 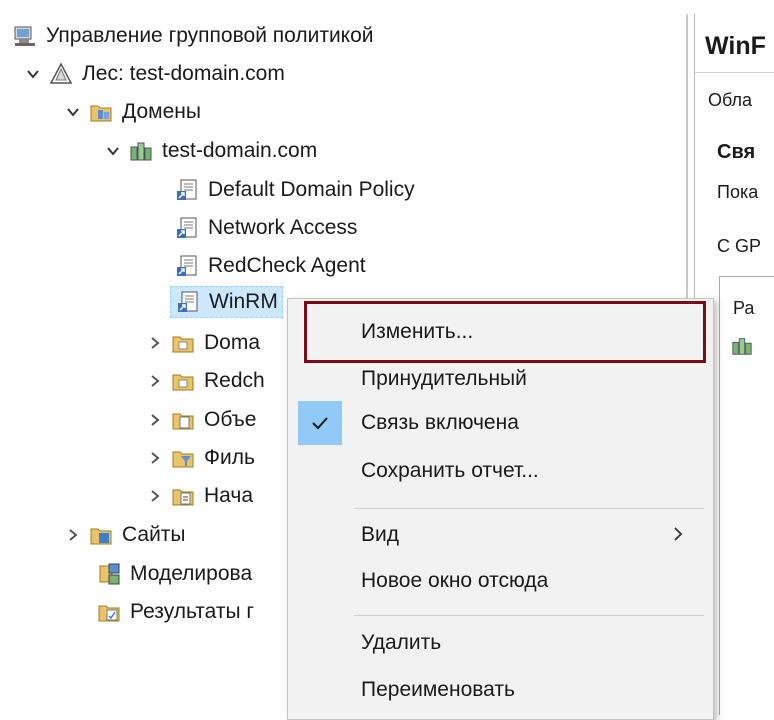 What do you see at coordinates (735, 46) in the screenshot?
I see `details-title: WinF` at bounding box center [735, 46].